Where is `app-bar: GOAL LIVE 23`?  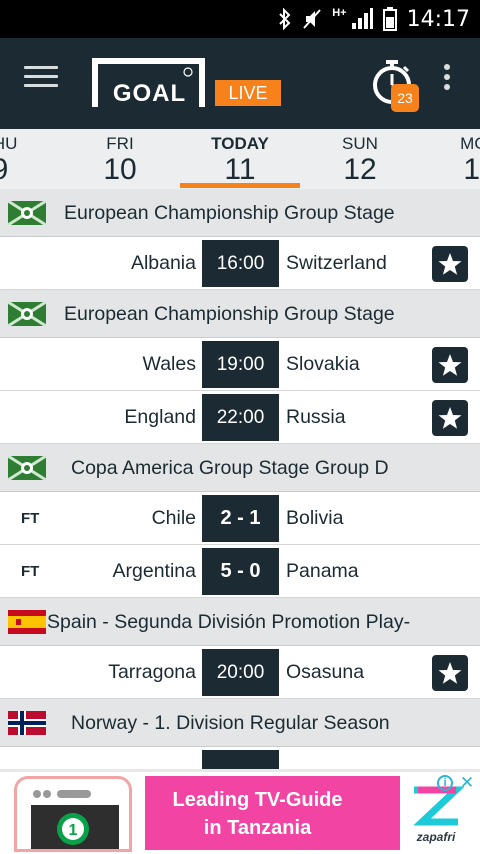 app-bar: GOAL LIVE 23 is located at coordinates (240, 83).